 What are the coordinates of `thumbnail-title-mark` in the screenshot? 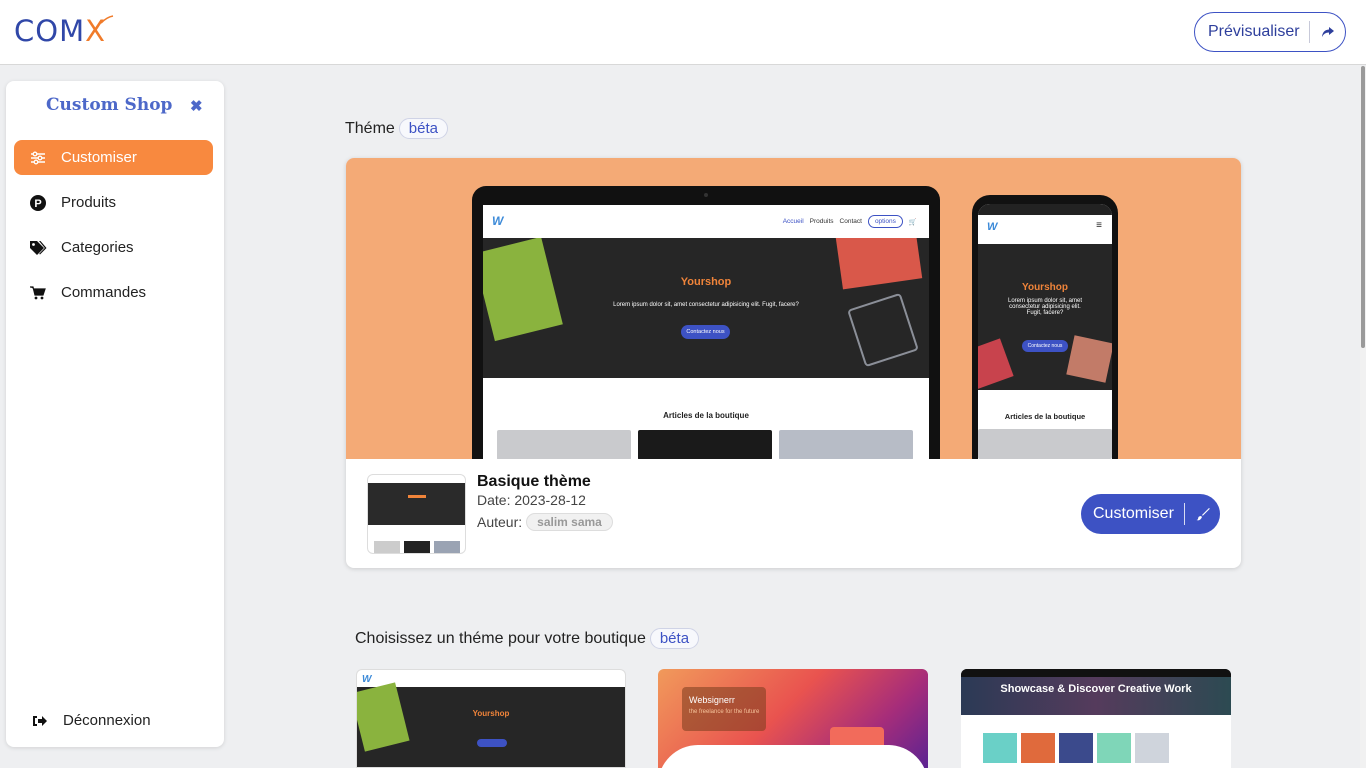 It's located at (417, 496).